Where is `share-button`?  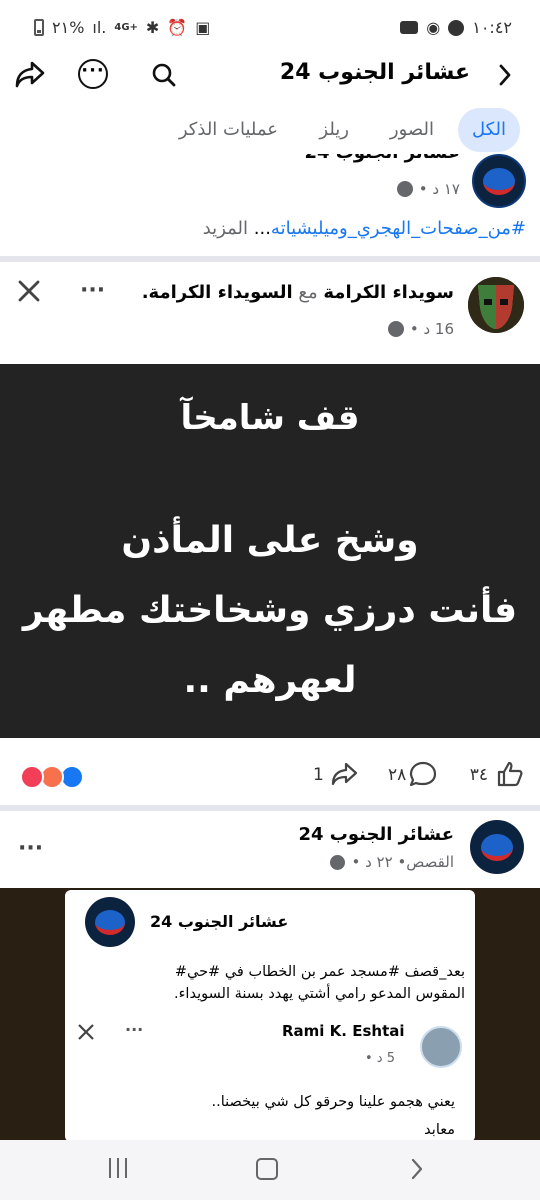
share-button is located at coordinates (30, 74).